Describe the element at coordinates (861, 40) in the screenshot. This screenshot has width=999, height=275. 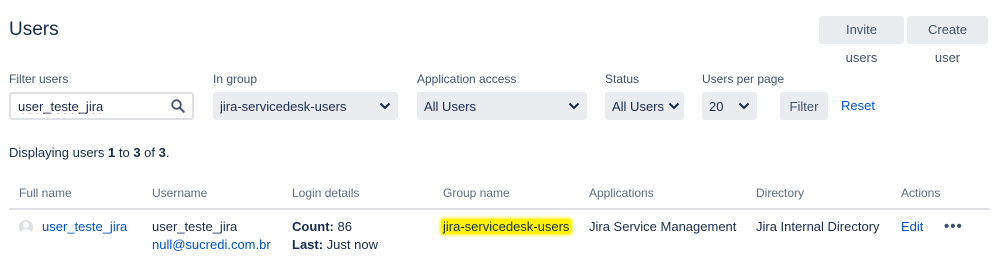
I see `invite-users-button: Invite users` at that location.